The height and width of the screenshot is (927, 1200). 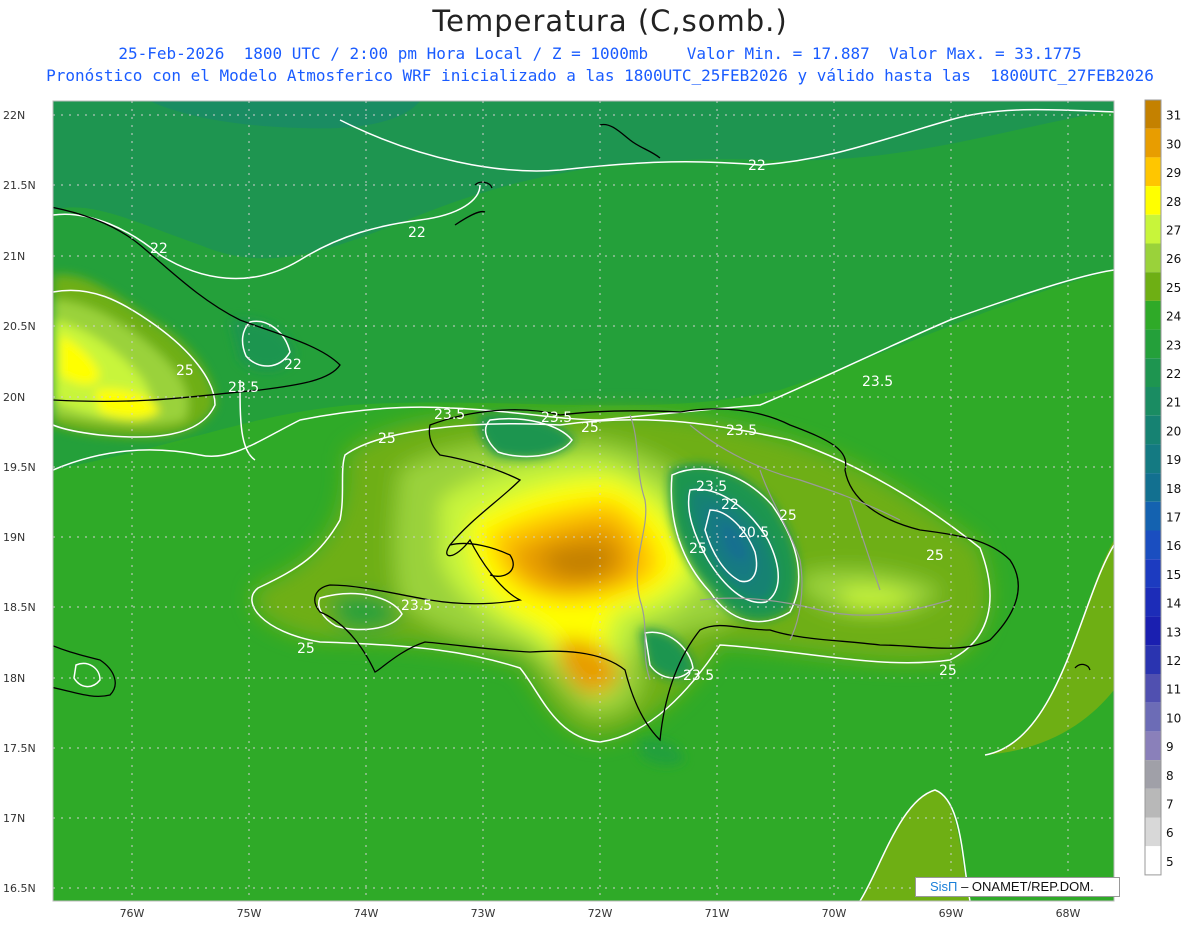 What do you see at coordinates (1173, 604) in the screenshot?
I see `colorbar-label: 14` at bounding box center [1173, 604].